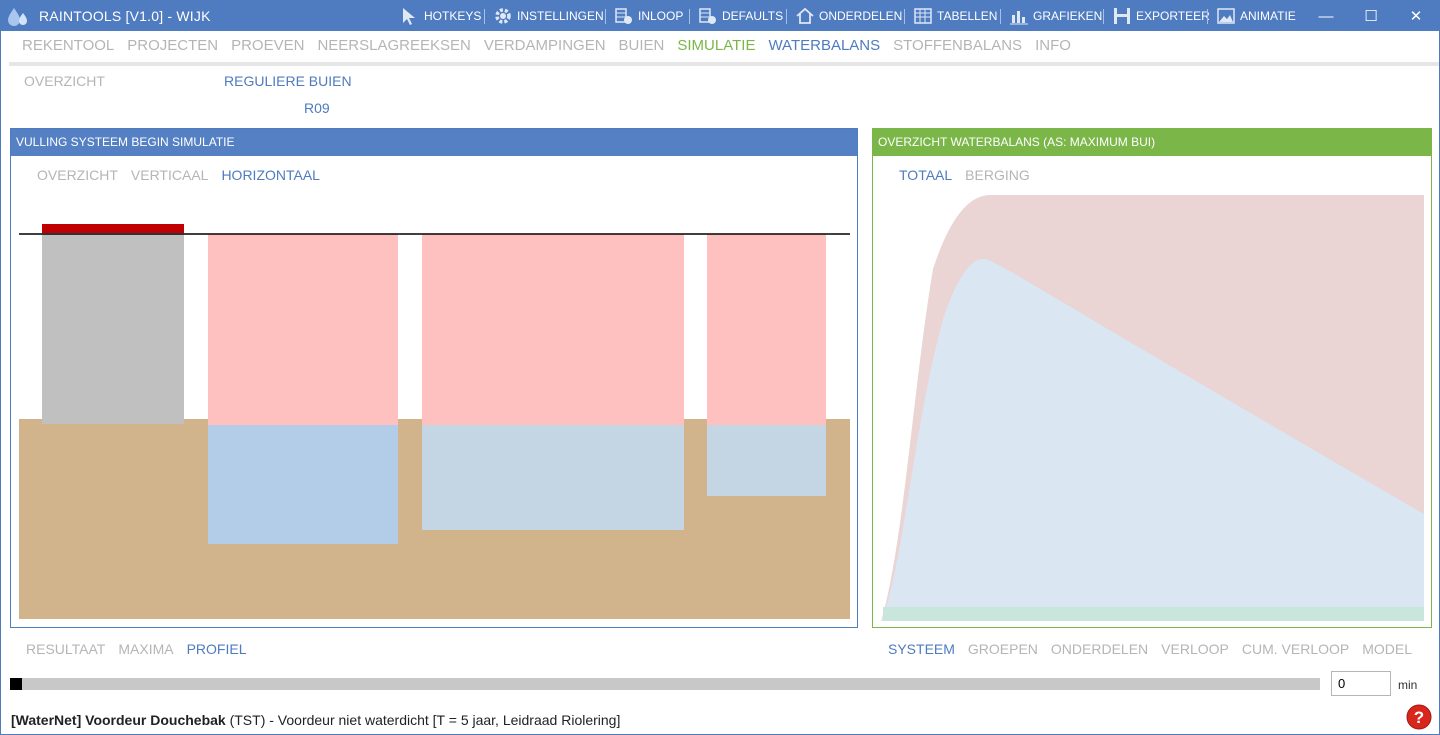  Describe the element at coordinates (921, 649) in the screenshot. I see `tab-systeem: SYSTEEM` at that location.